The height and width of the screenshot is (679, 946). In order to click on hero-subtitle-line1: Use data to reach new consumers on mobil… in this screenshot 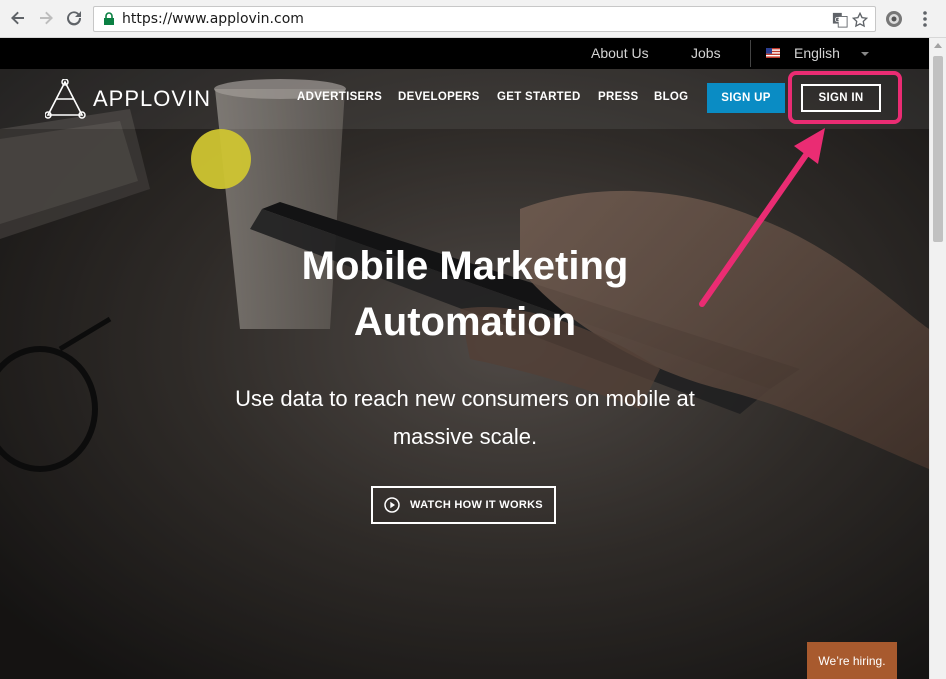, I will do `click(465, 398)`.